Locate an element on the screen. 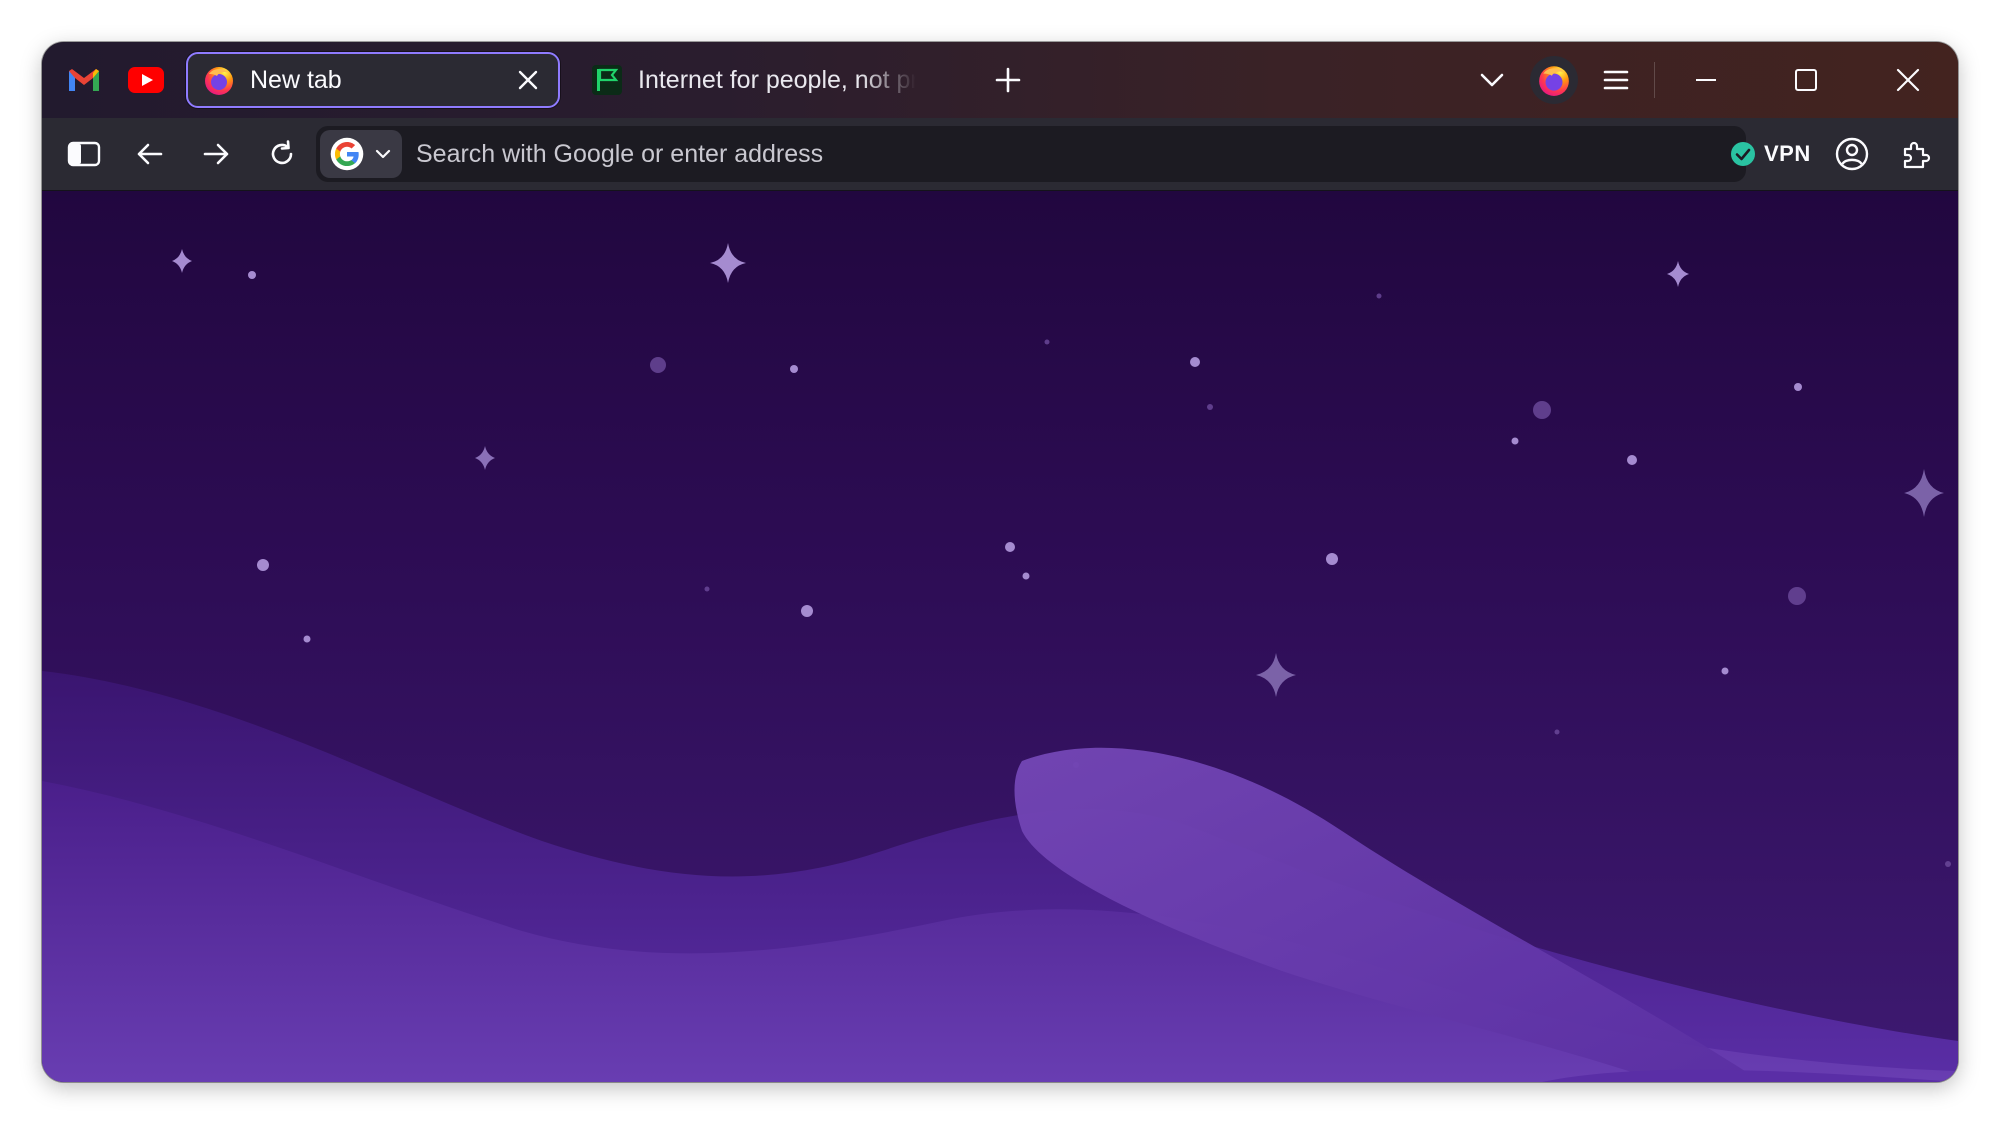  toolbar-separator is located at coordinates (1654, 80).